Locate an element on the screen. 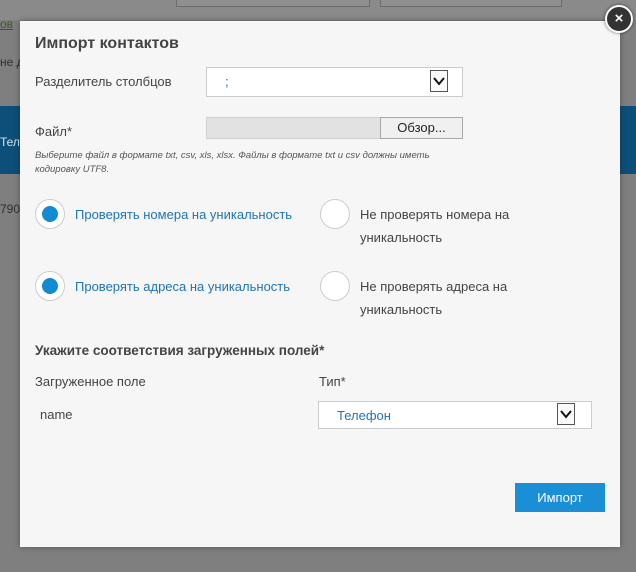 Image resolution: width=636 pixels, height=572 pixels. check-numbers-label: Проверять номера на уникальность is located at coordinates (183, 214).